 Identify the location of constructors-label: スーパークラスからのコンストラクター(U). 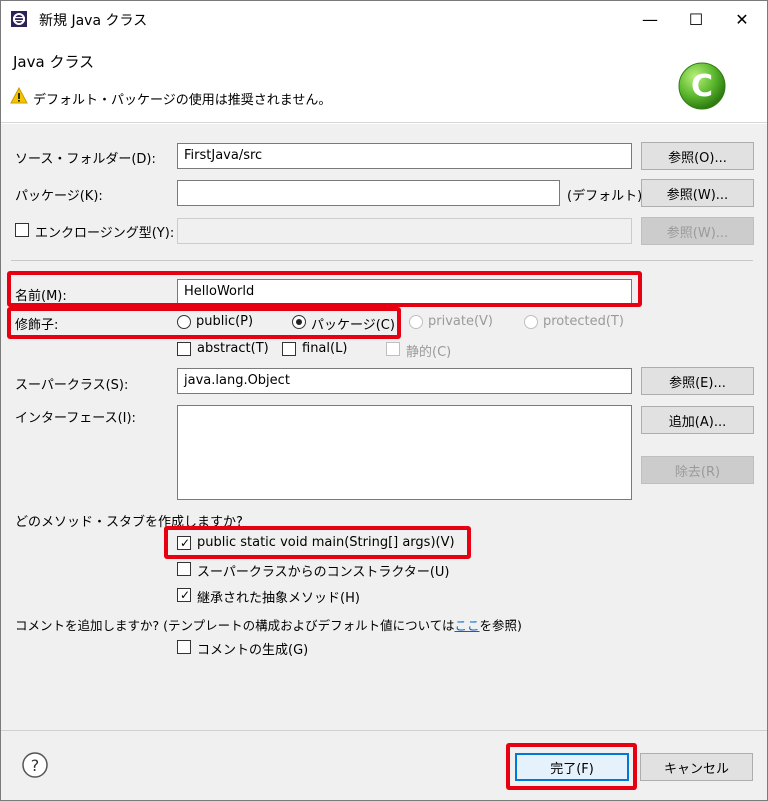
(323, 572).